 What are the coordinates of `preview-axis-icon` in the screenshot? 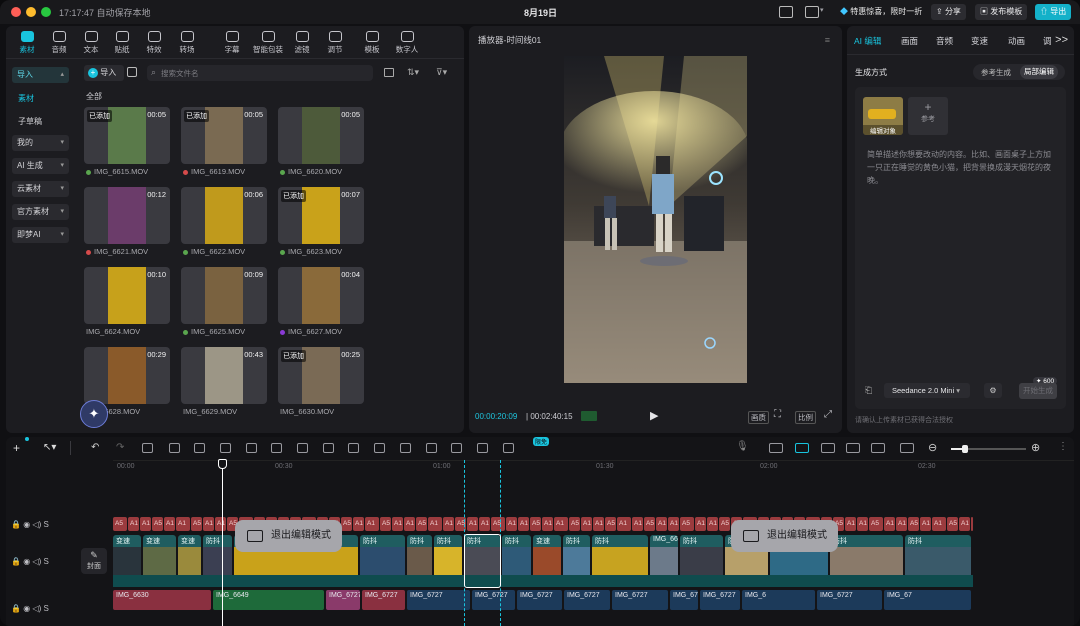 It's located at (878, 448).